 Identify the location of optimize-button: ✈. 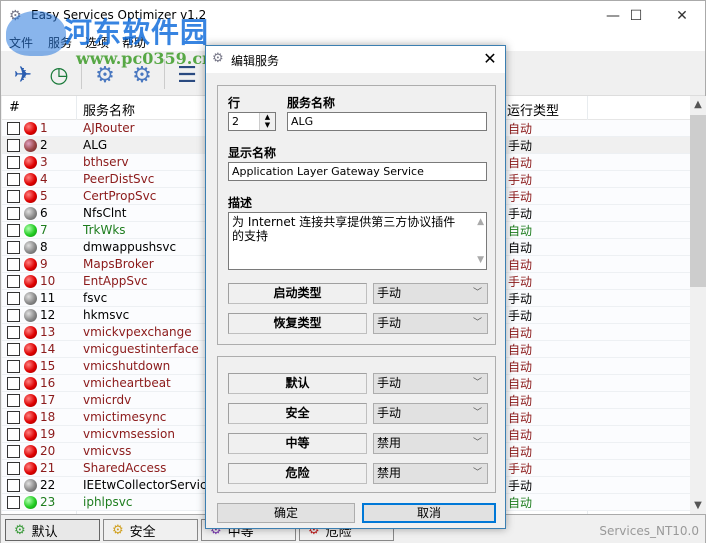
(23, 75).